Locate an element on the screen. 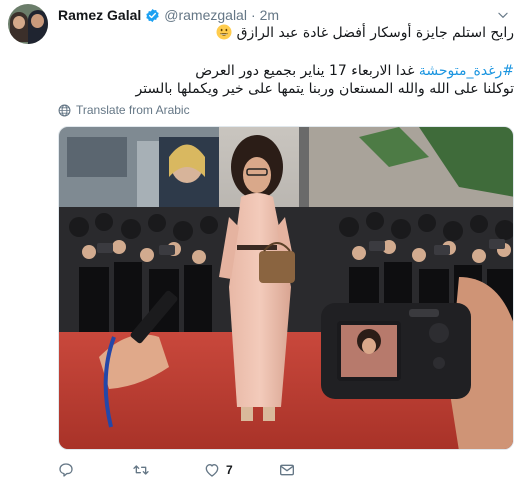  envelope-icon is located at coordinates (287, 470).